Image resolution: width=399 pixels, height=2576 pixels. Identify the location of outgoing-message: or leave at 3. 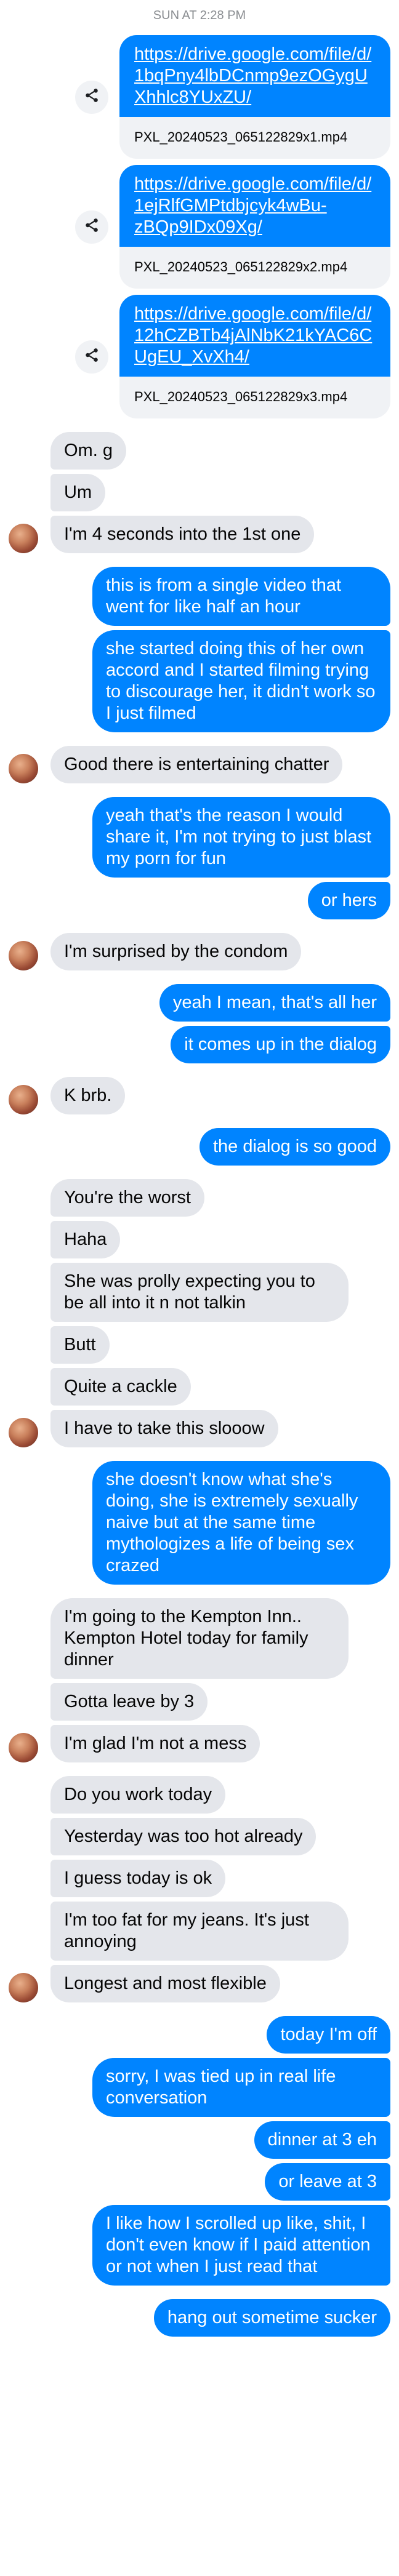
(327, 2182).